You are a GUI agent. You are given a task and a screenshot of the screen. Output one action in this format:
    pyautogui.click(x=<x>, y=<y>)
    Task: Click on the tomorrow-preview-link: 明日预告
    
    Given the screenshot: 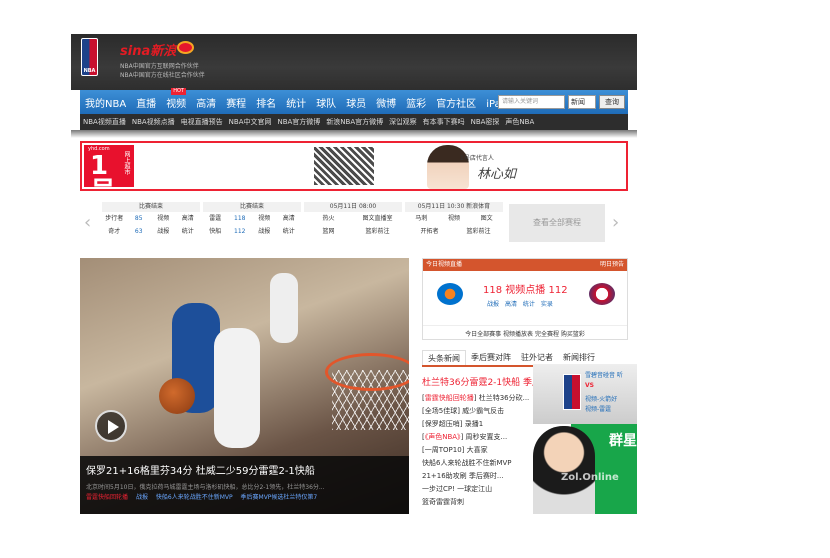 What is the action you would take?
    pyautogui.click(x=612, y=265)
    